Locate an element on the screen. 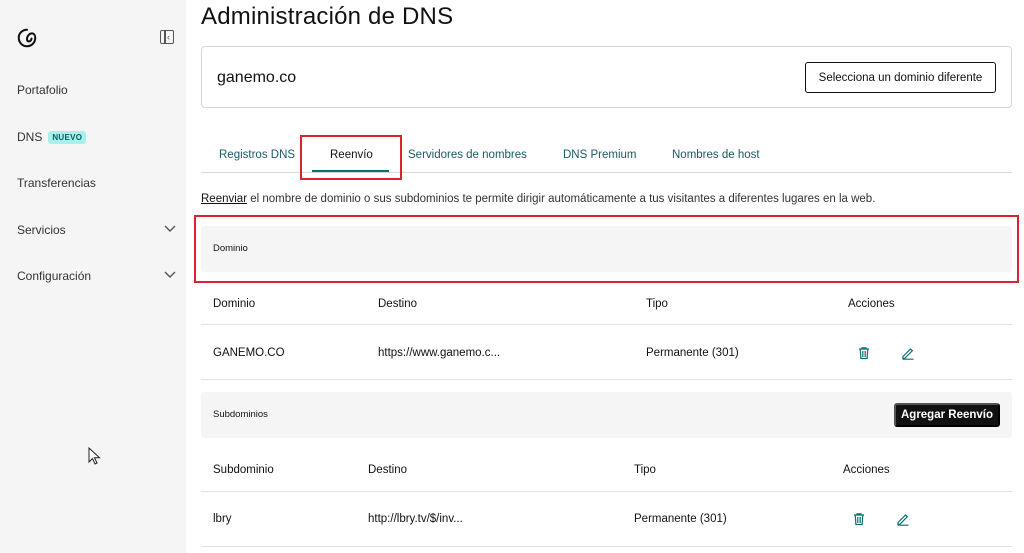 The width and height of the screenshot is (1024, 553). new-badge: NUEVO is located at coordinates (67, 137).